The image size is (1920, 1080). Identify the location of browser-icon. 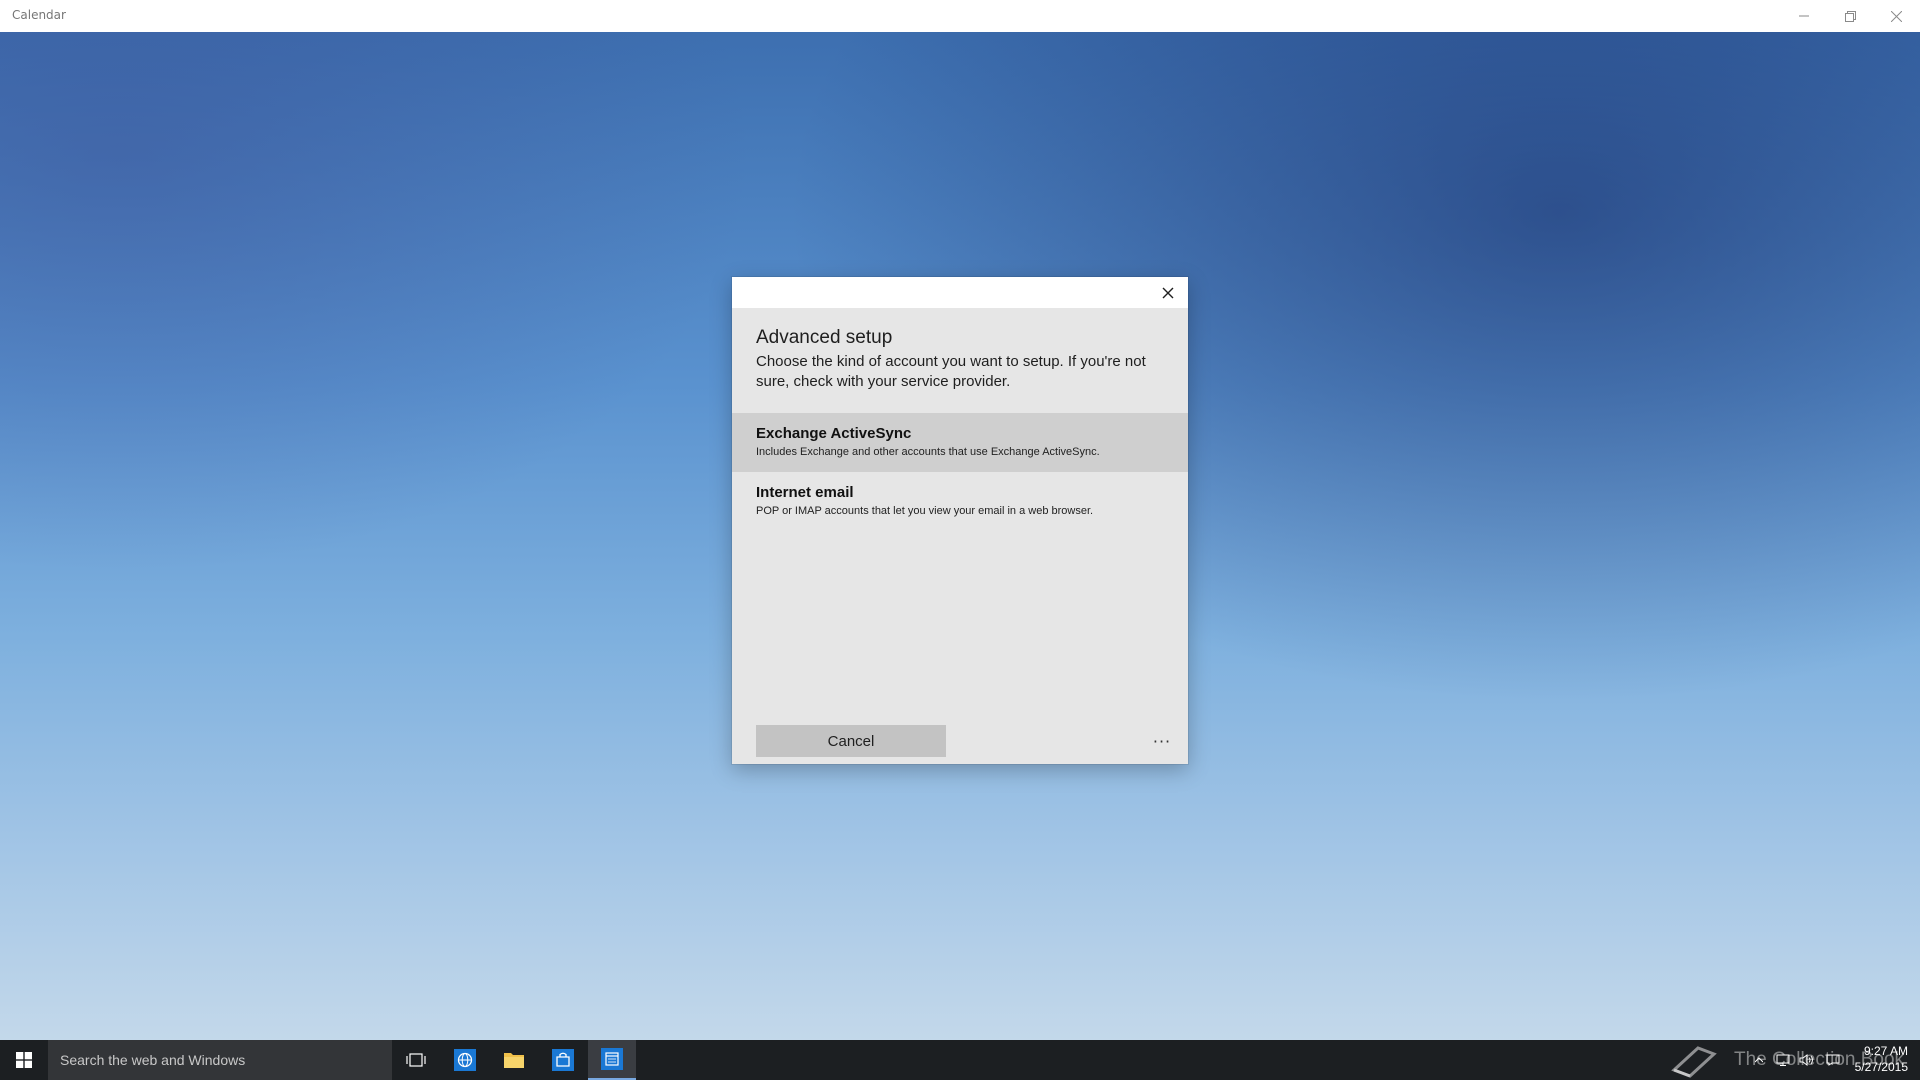
(465, 1060).